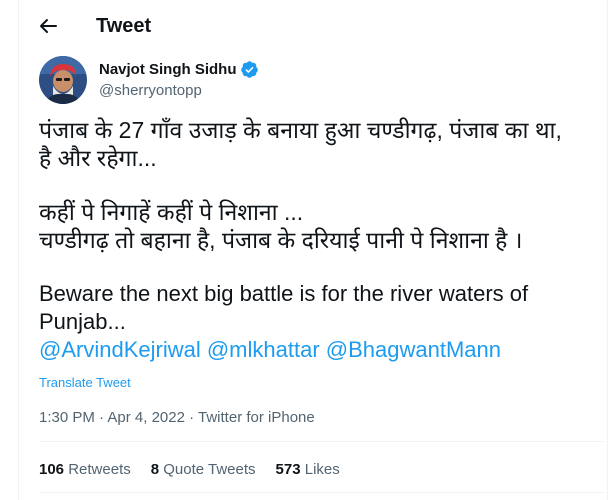  I want to click on retweets-count: 106, so click(52, 469).